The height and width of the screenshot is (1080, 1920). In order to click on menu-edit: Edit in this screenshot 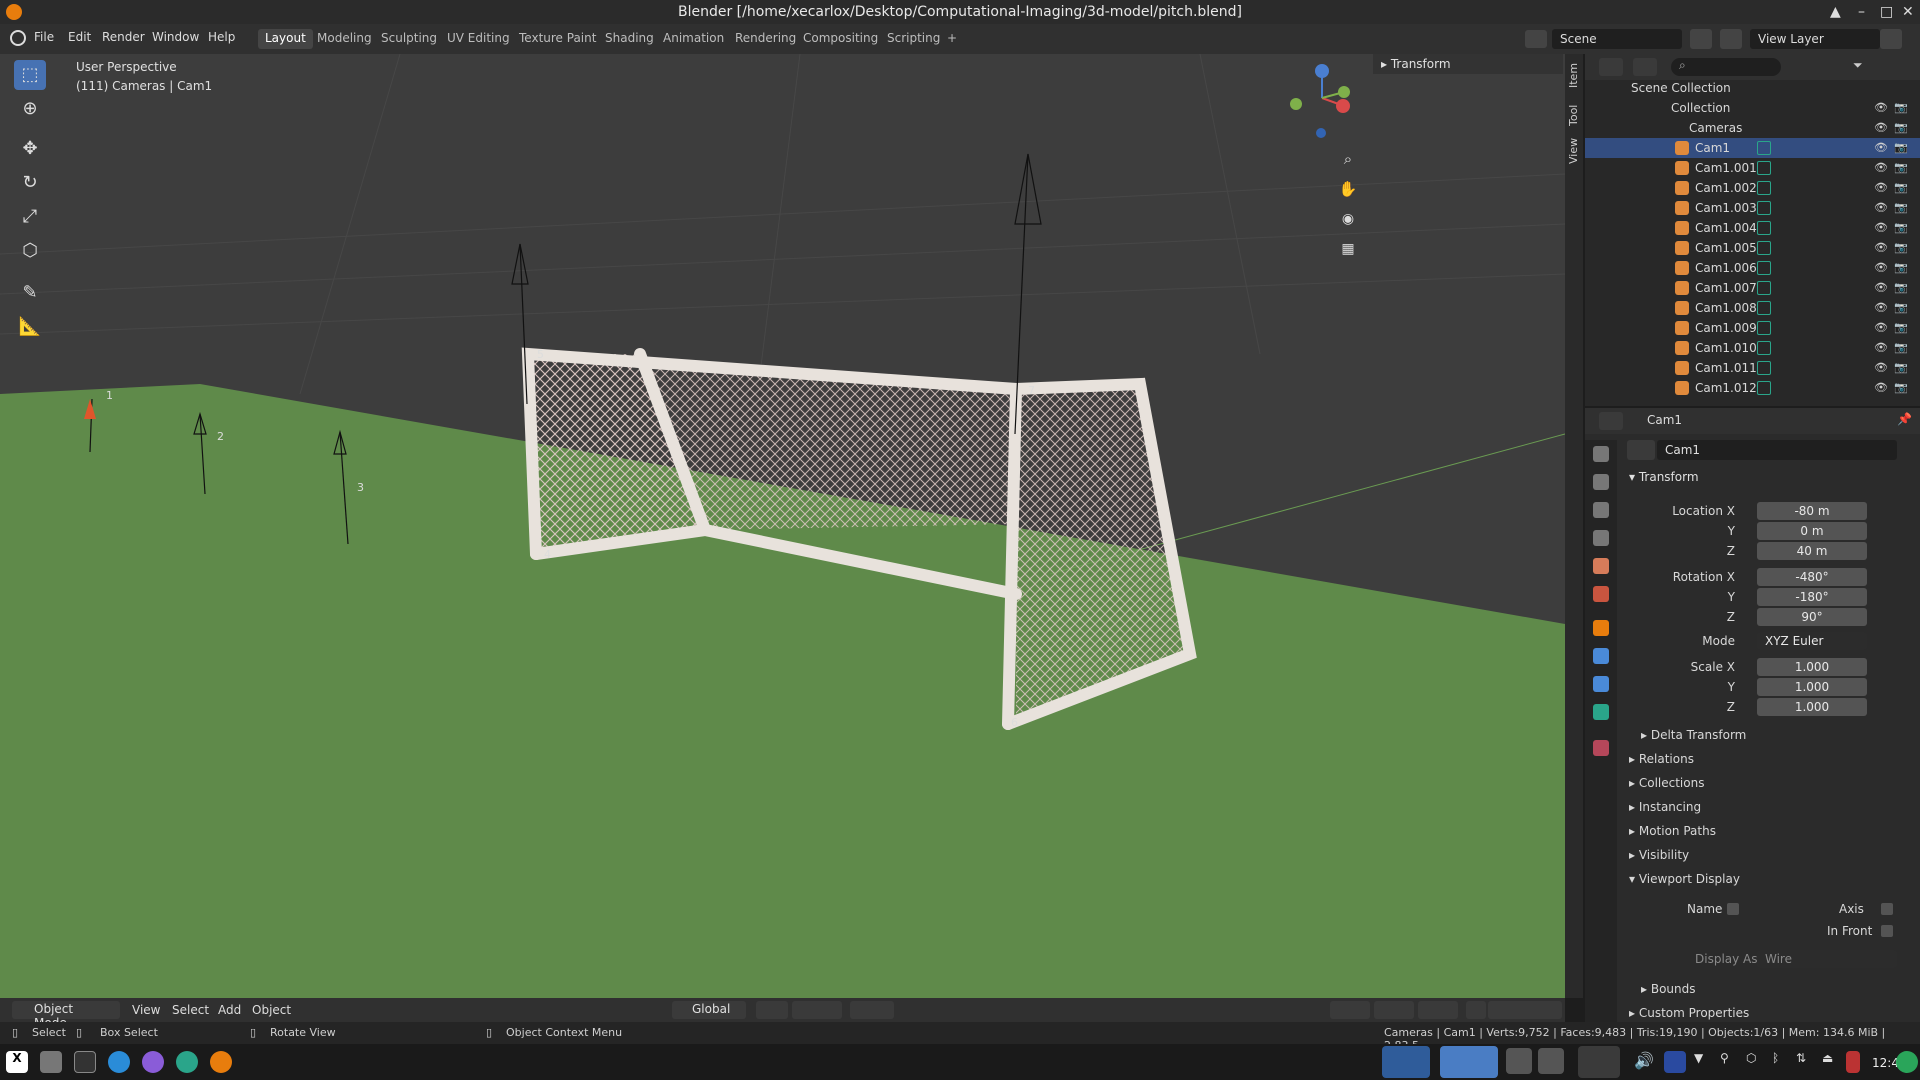, I will do `click(79, 37)`.